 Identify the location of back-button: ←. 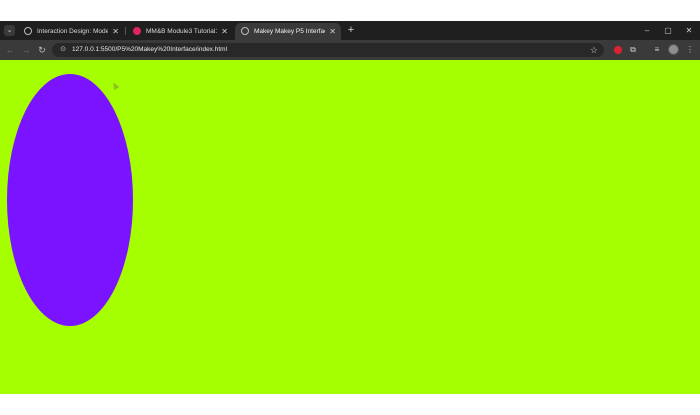
(10, 50).